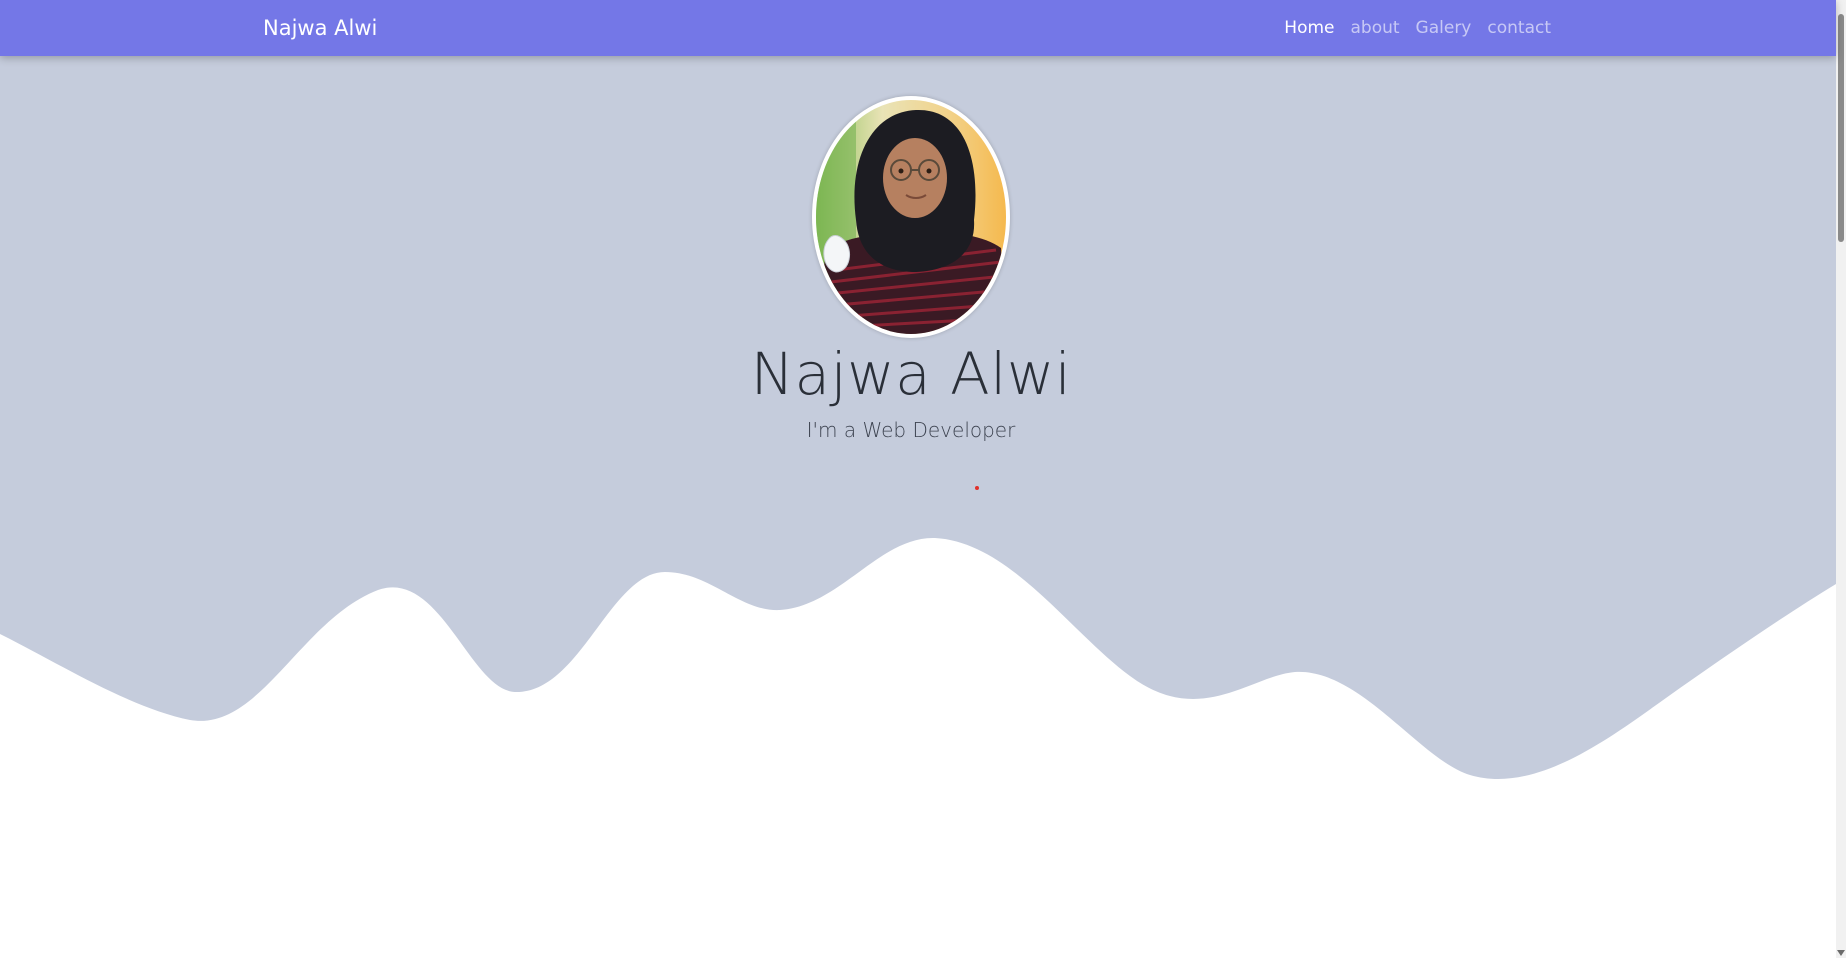 The height and width of the screenshot is (958, 1846). I want to click on scroll-down-arrow-icon, so click(1841, 953).